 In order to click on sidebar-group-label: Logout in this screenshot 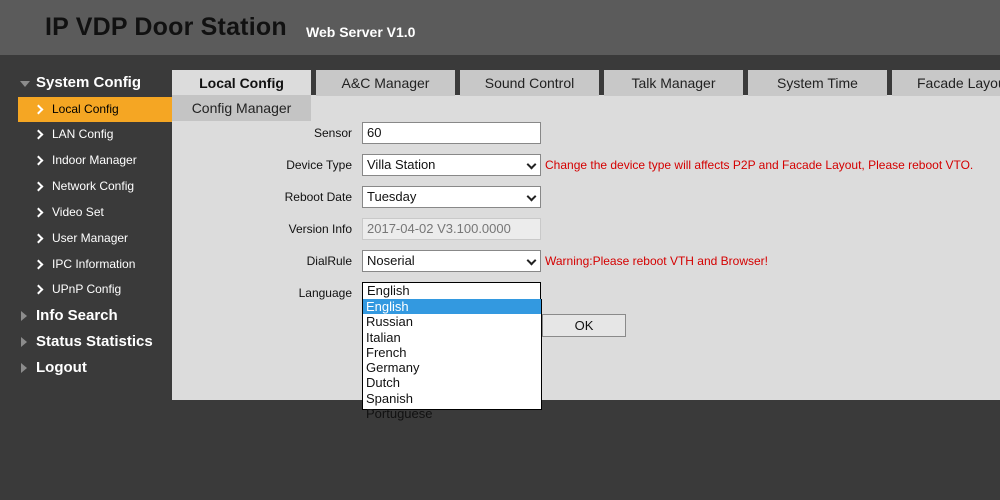, I will do `click(61, 367)`.